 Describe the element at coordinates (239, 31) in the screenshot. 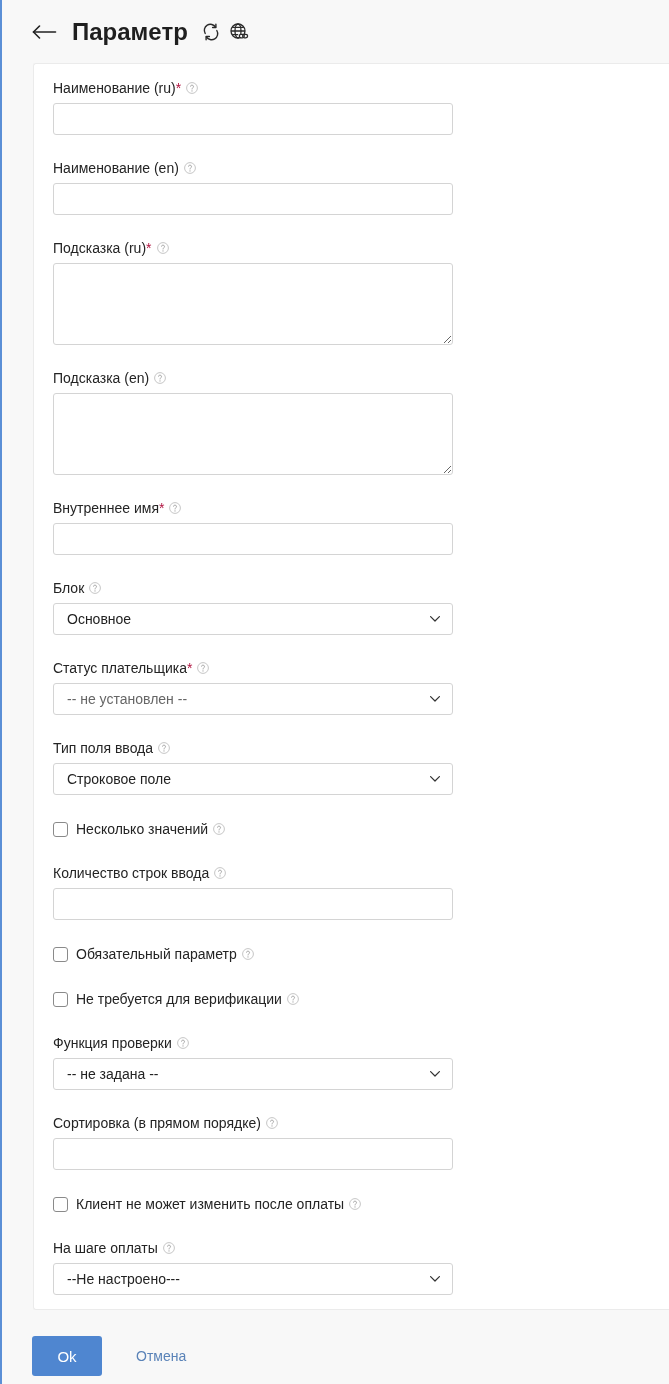

I see `globe-link-icon` at that location.